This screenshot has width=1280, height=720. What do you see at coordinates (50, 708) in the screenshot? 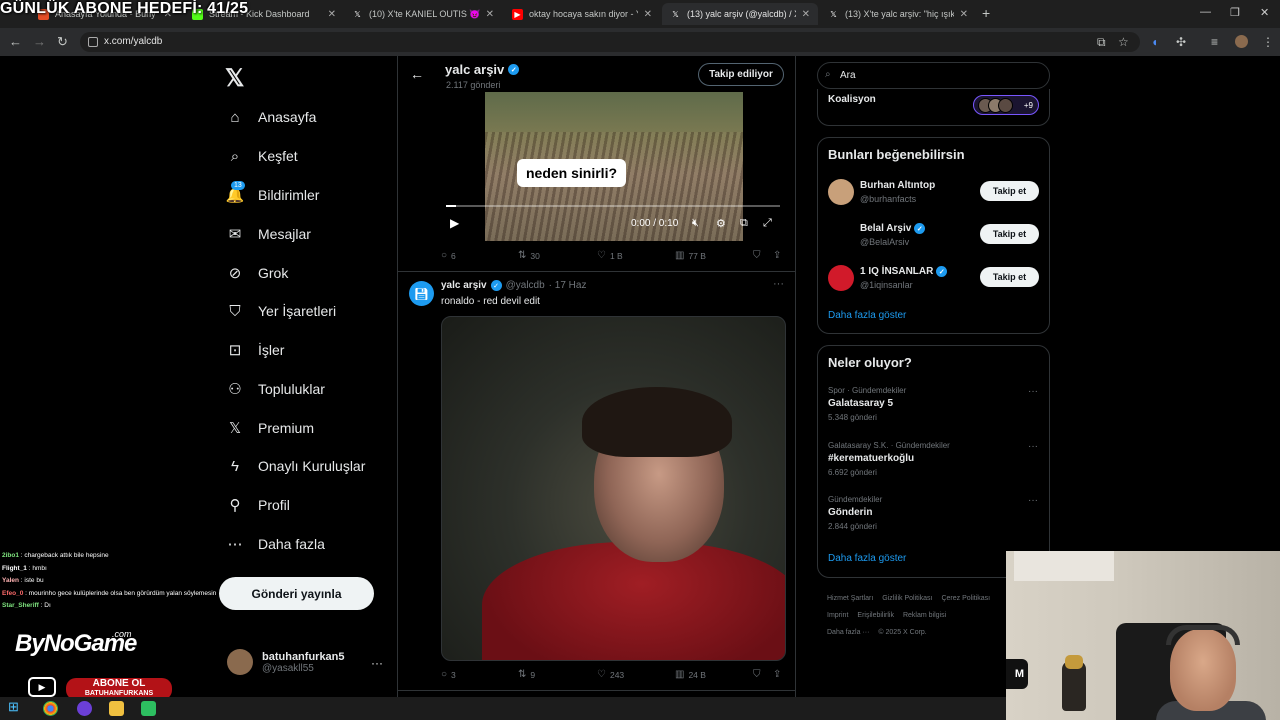
I see `chrome-icon` at bounding box center [50, 708].